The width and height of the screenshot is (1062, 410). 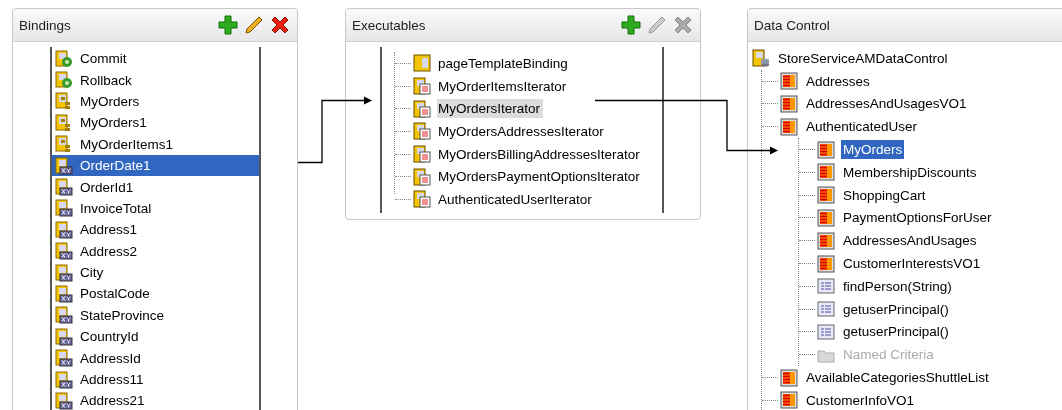 I want to click on binding-item: Address11, so click(x=155, y=379).